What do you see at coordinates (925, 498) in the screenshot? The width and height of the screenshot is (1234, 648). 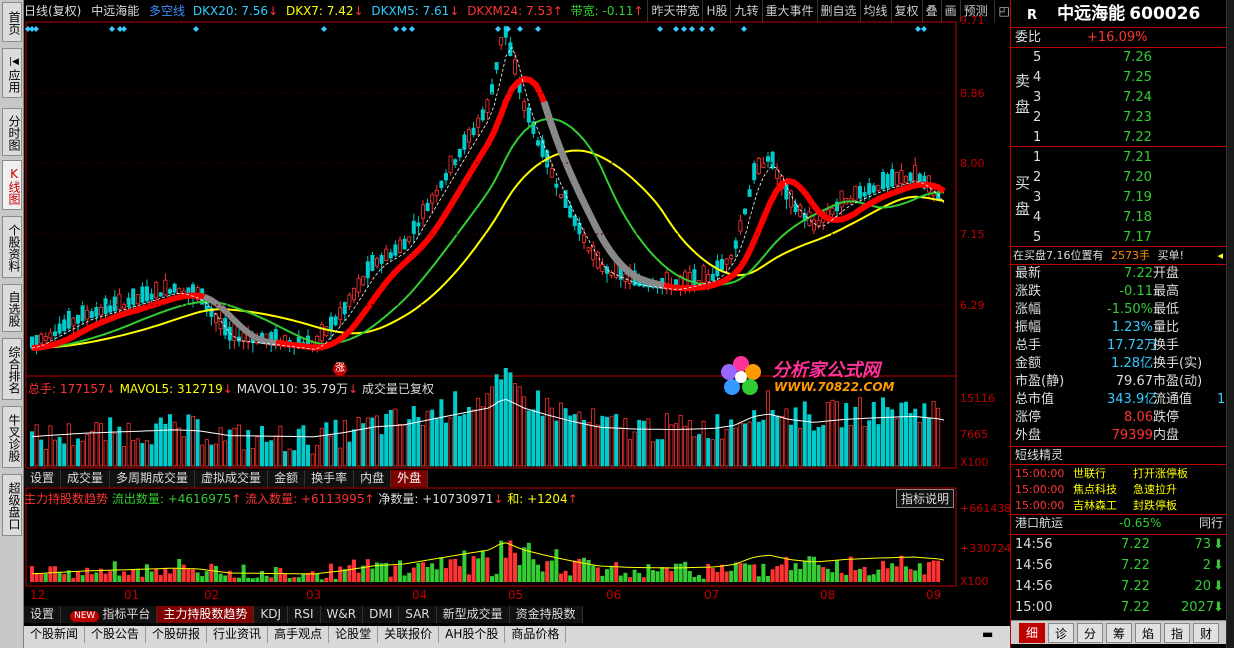 I see `indicator-help-button: 指标说明` at bounding box center [925, 498].